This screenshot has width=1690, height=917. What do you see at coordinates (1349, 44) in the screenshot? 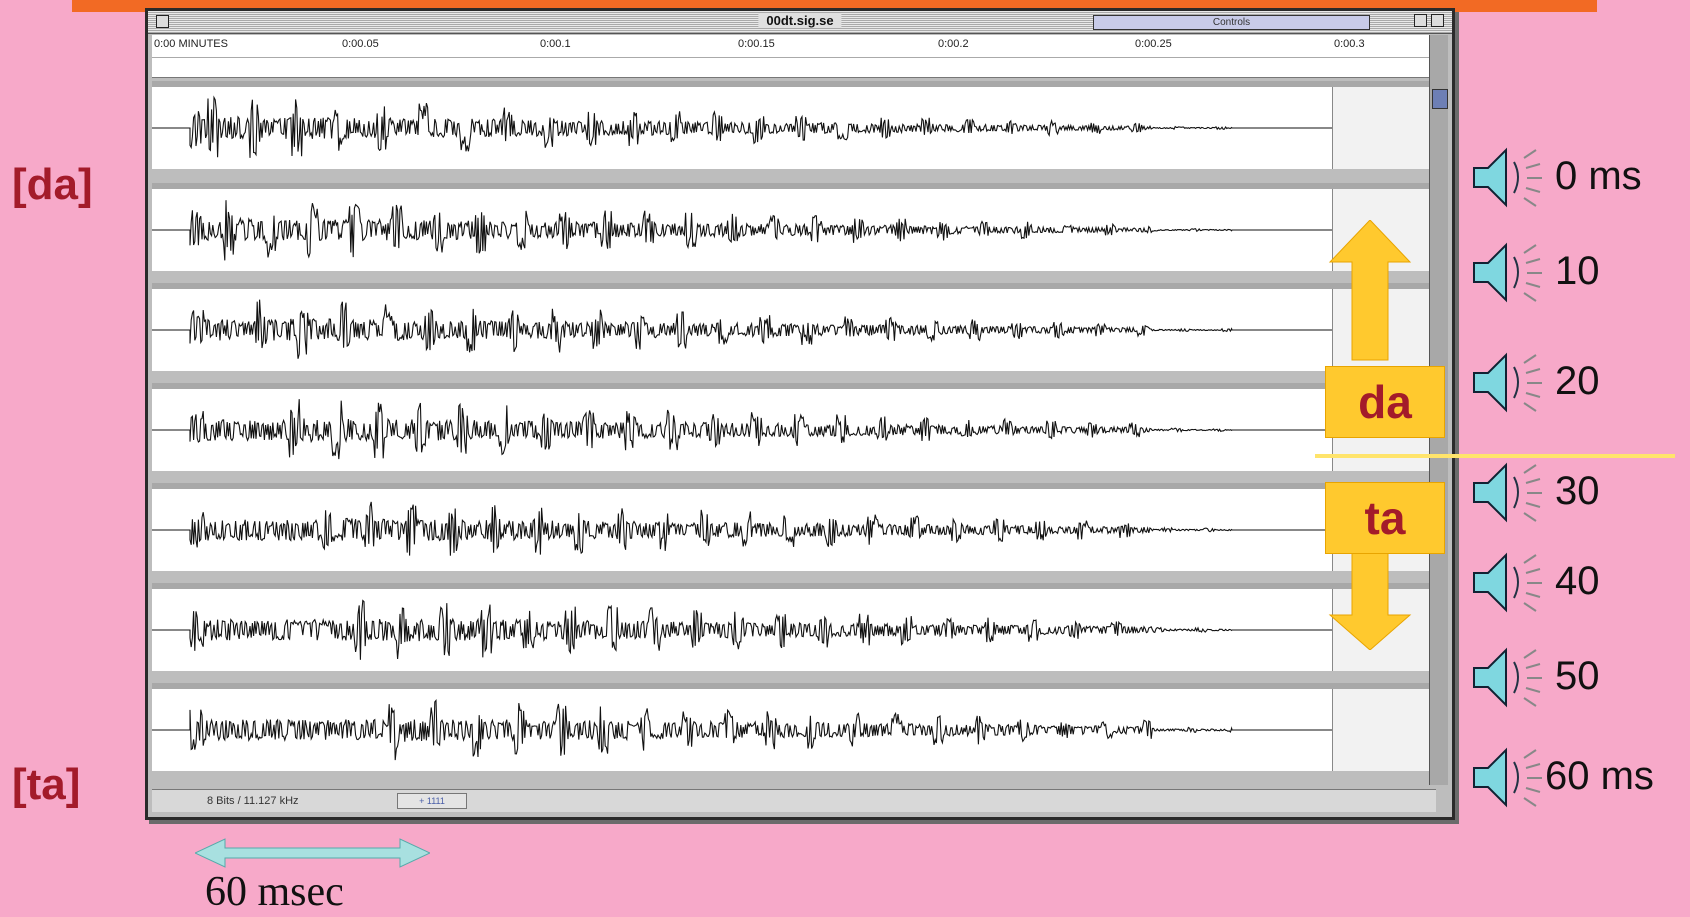
I see `ruler-tick: 0:00.3` at bounding box center [1349, 44].